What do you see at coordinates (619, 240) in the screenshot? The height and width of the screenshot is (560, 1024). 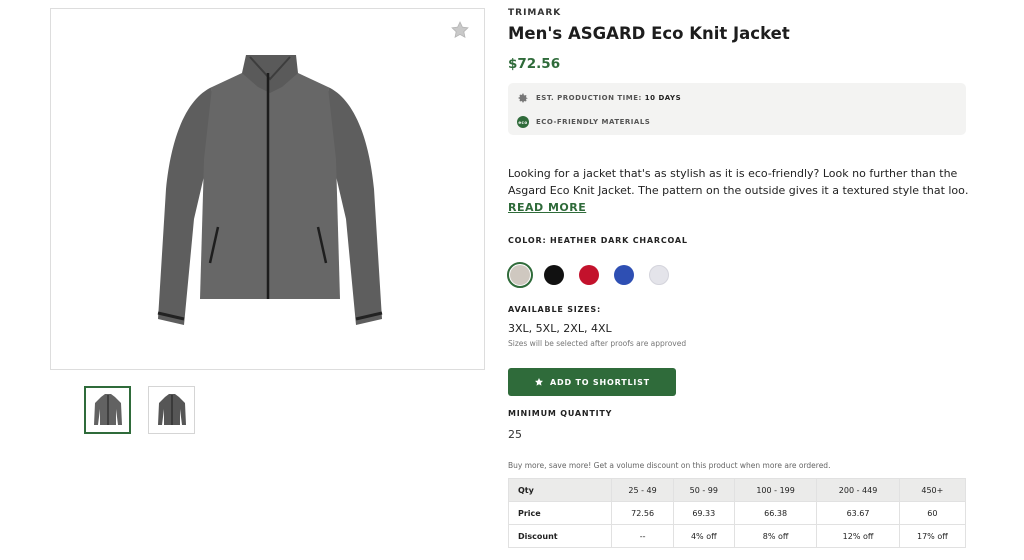 I see `selected-color-name: HEATHER DARK CHARCOAL` at bounding box center [619, 240].